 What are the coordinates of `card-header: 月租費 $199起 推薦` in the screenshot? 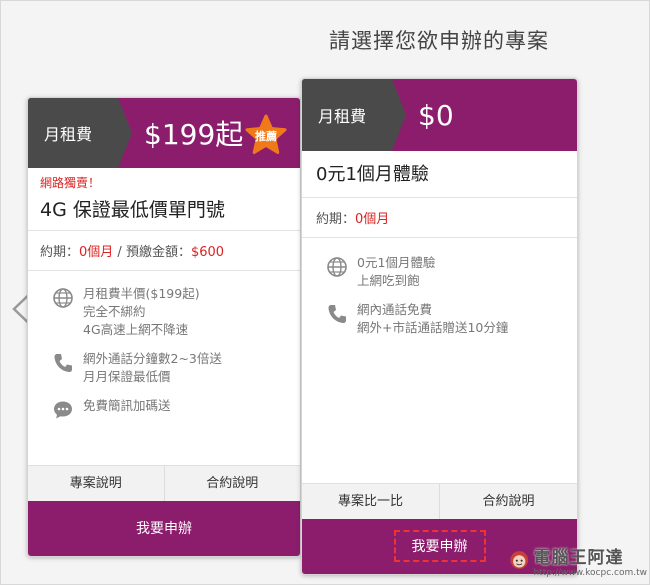 It's located at (164, 133).